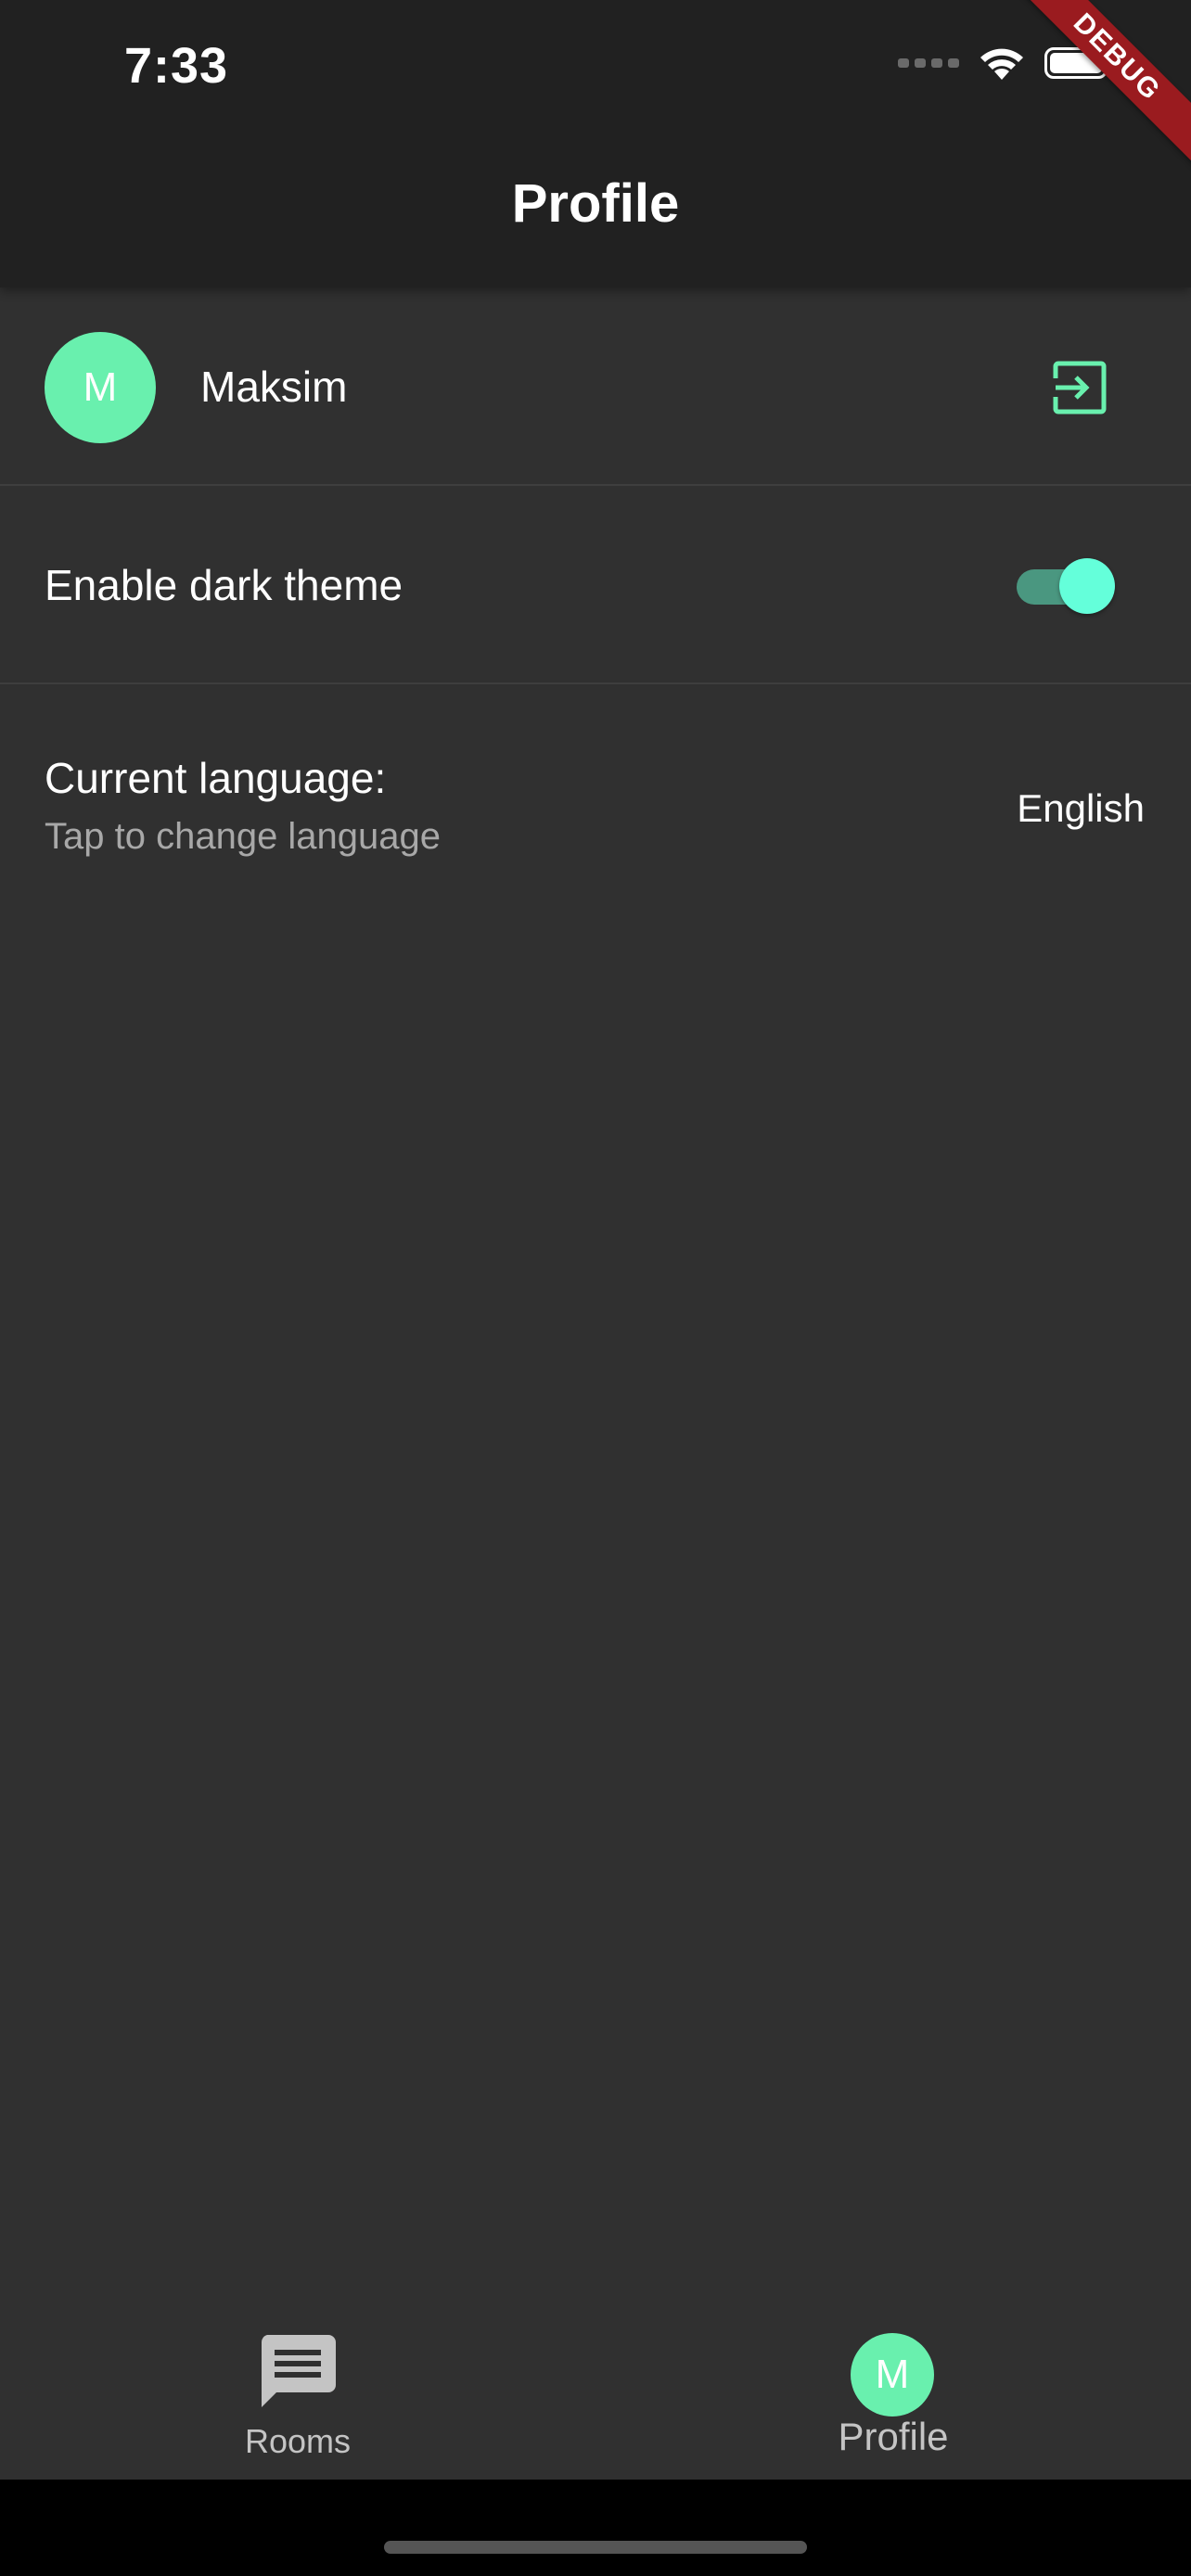 The width and height of the screenshot is (1191, 2576). I want to click on dark-theme-switch, so click(1068, 585).